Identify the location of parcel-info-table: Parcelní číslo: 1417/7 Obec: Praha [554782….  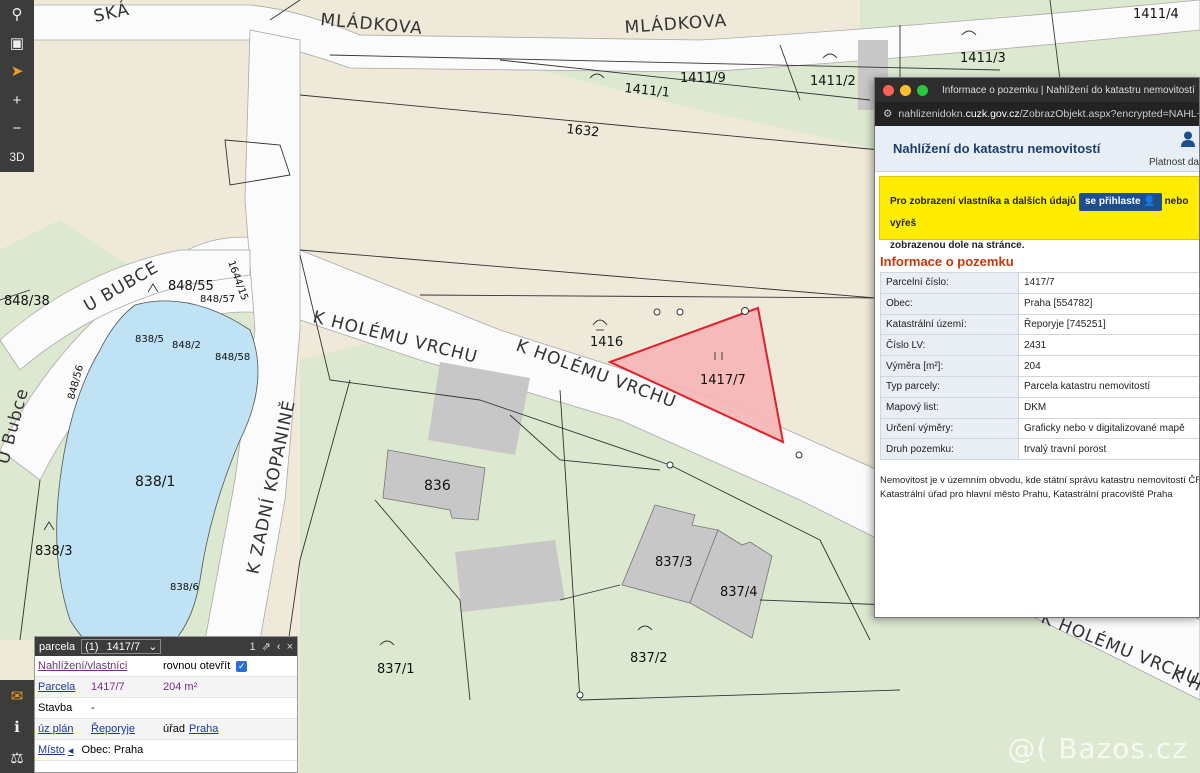
(1039, 366).